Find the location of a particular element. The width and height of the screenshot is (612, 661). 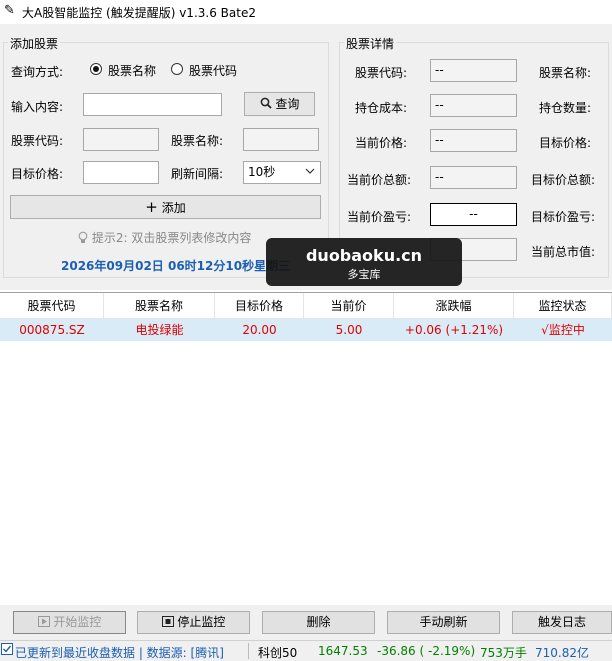

query-button: 查询 is located at coordinates (279, 104).